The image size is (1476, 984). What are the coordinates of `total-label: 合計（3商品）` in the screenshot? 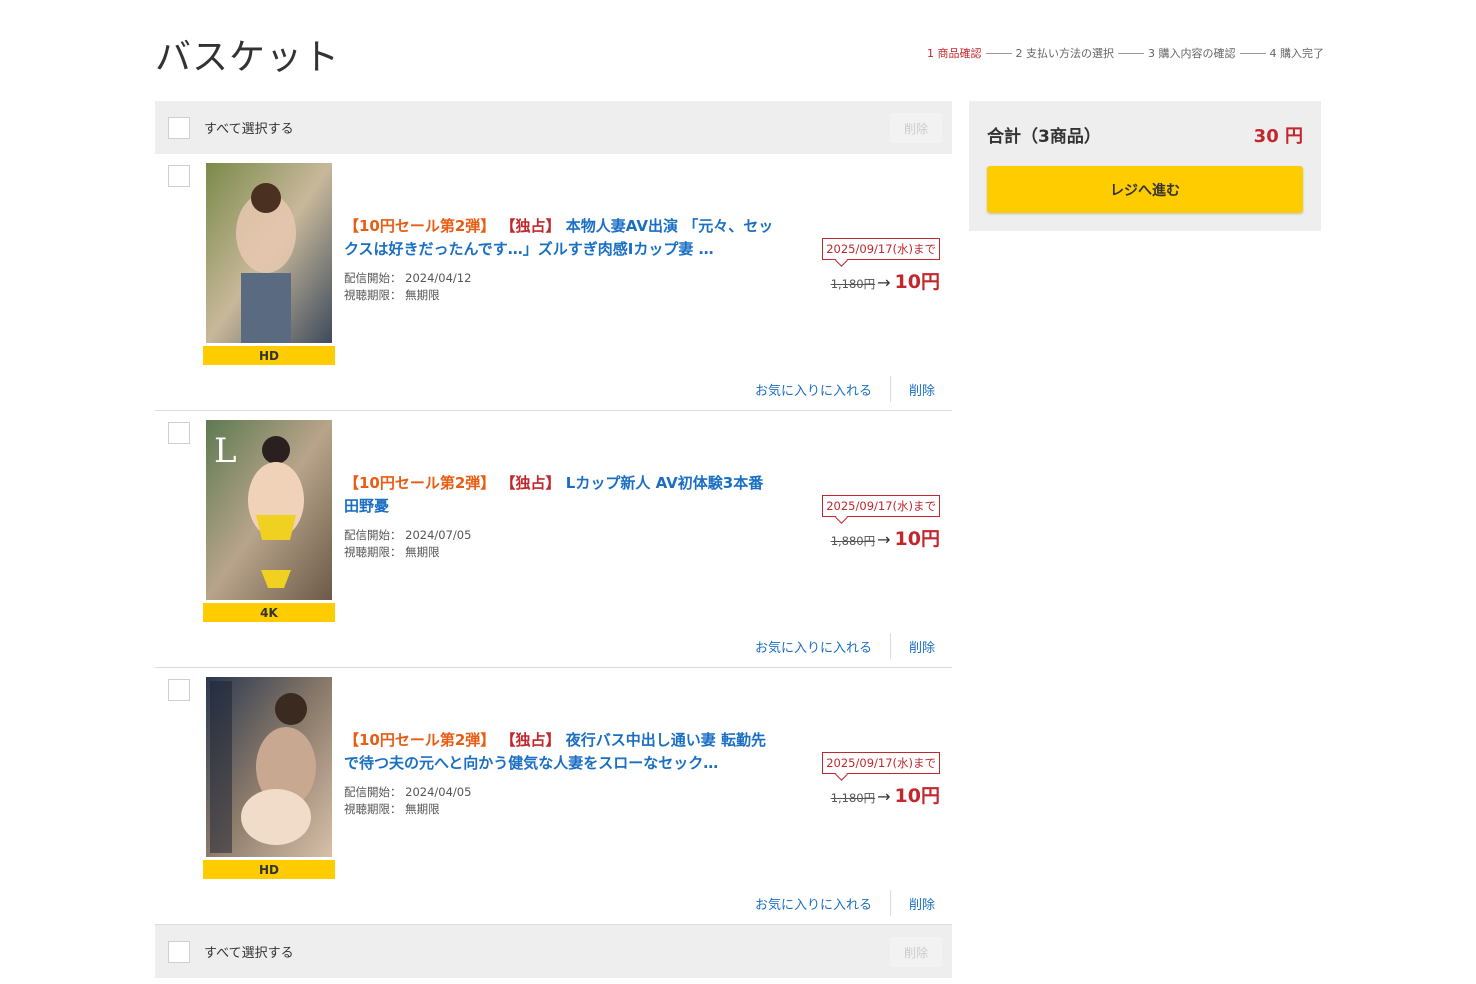 It's located at (1044, 137).